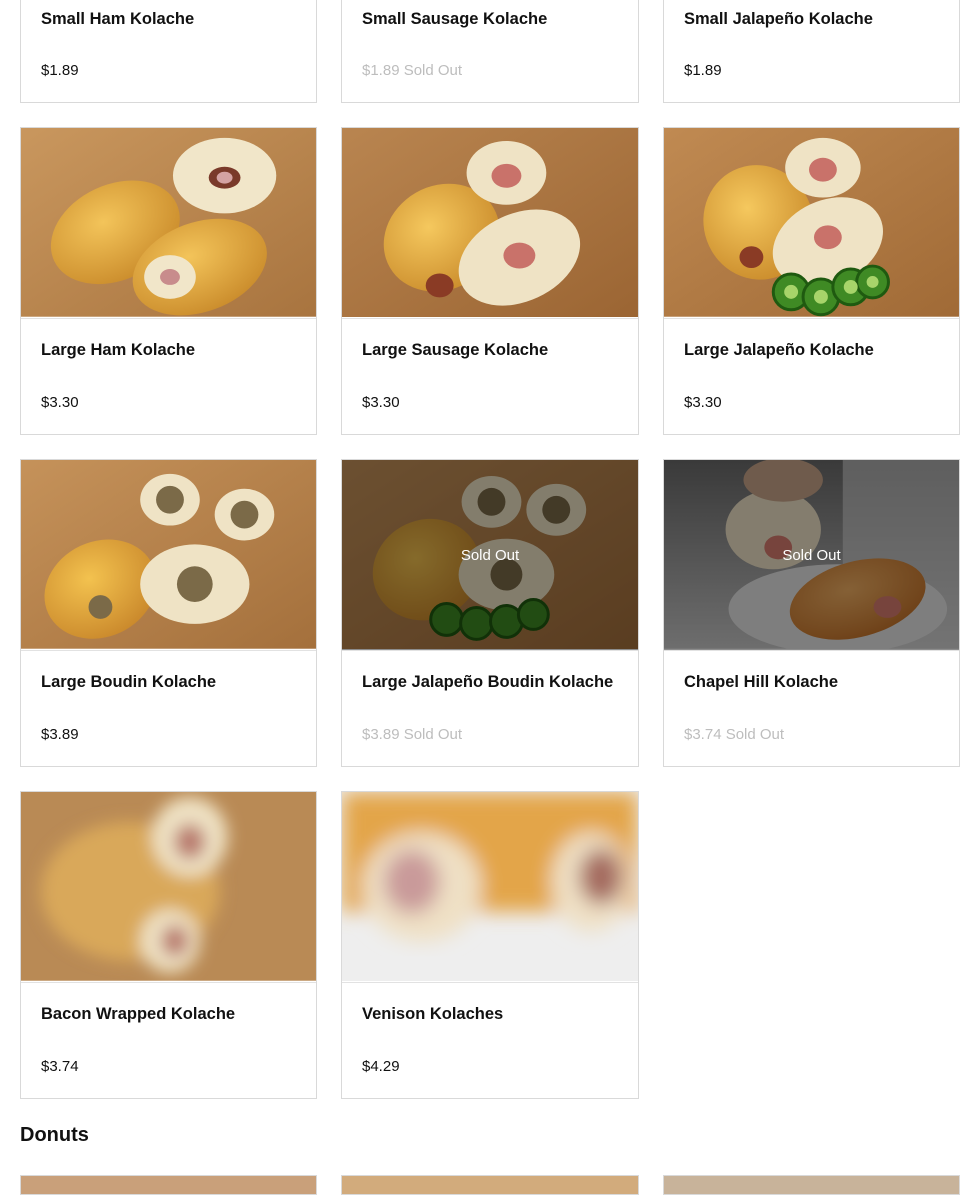 This screenshot has width=965, height=1195. What do you see at coordinates (54, 1135) in the screenshot?
I see `section-title-donuts: Donuts` at bounding box center [54, 1135].